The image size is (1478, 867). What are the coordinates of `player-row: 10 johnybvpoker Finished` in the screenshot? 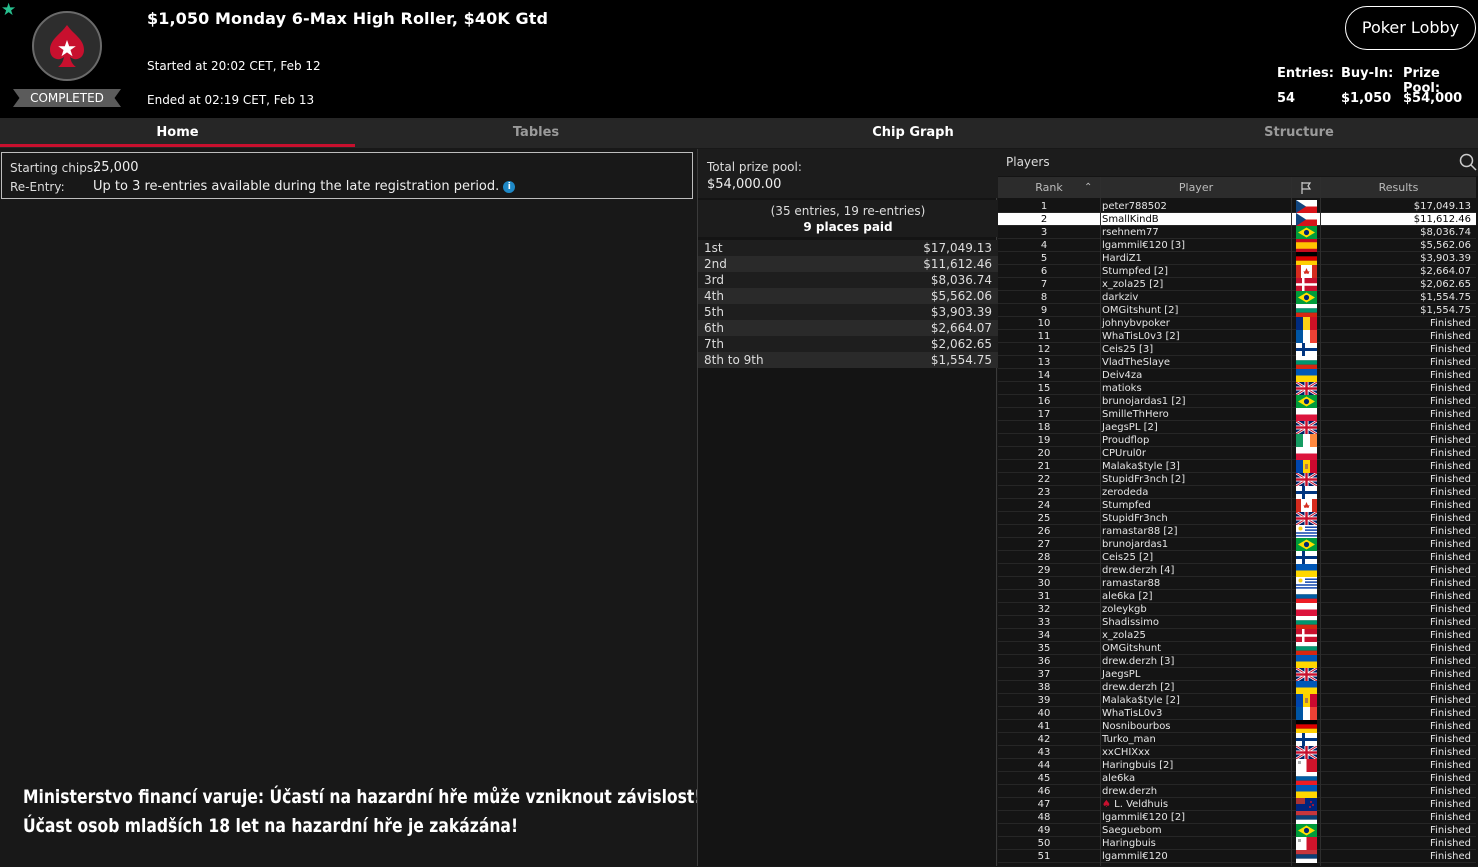 It's located at (1237, 323).